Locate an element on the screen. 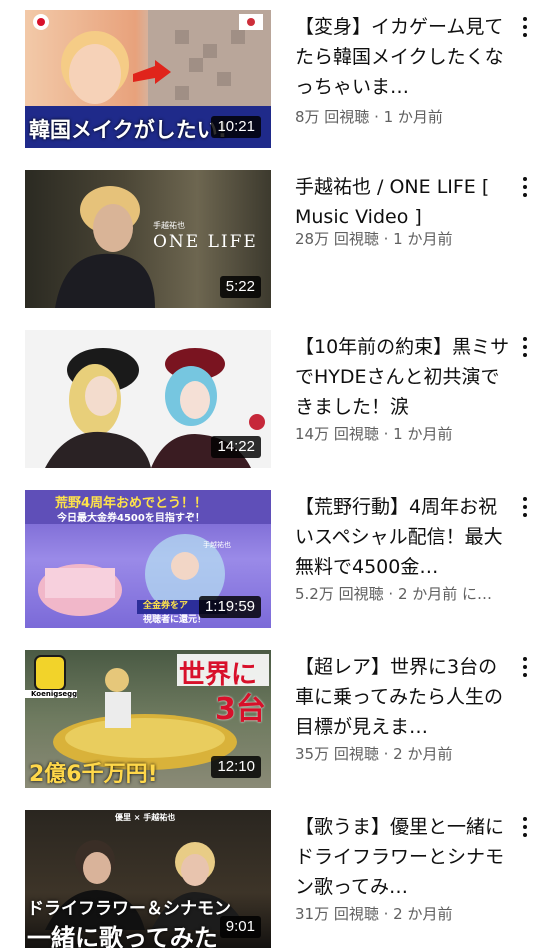 This screenshot has width=550, height=950. thumbnail-caption-2: 3台 is located at coordinates (240, 709).